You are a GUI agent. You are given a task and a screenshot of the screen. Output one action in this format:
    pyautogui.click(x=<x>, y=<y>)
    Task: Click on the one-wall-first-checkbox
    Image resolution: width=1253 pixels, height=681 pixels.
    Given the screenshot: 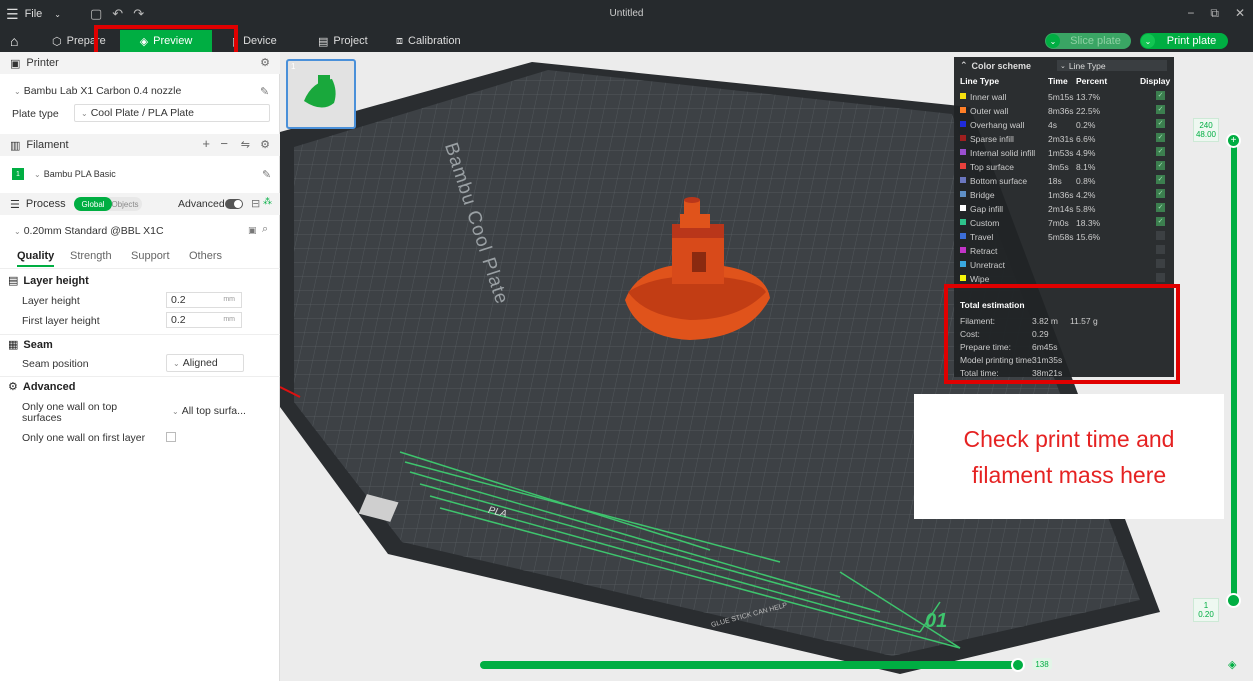 What is the action you would take?
    pyautogui.click(x=171, y=437)
    